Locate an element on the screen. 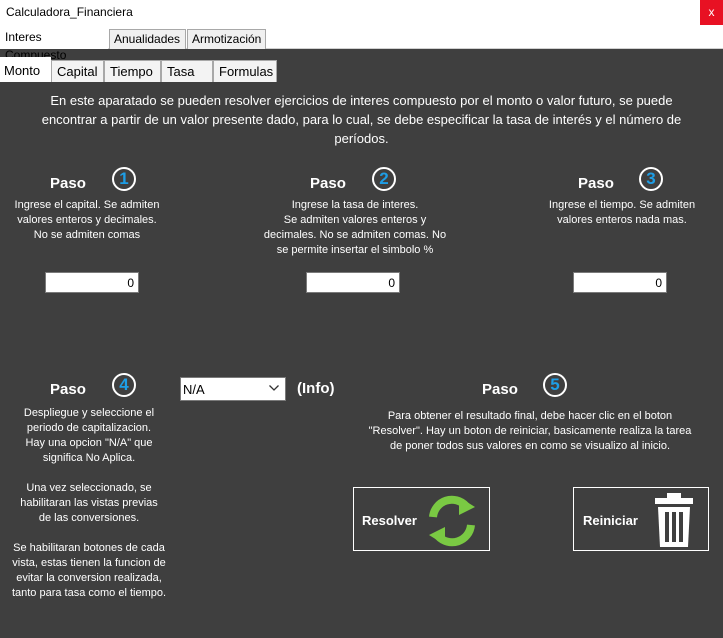 The width and height of the screenshot is (723, 638). sub-tab-bar: Monto Capital Tiempo Tasa Formulas is located at coordinates (361, 69).